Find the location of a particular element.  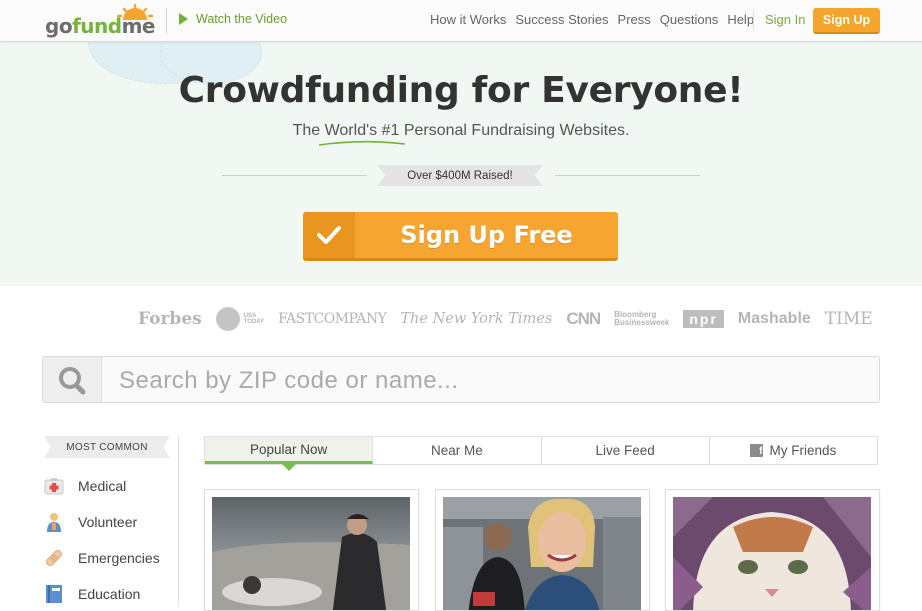

facebook-icon: f is located at coordinates (757, 450).